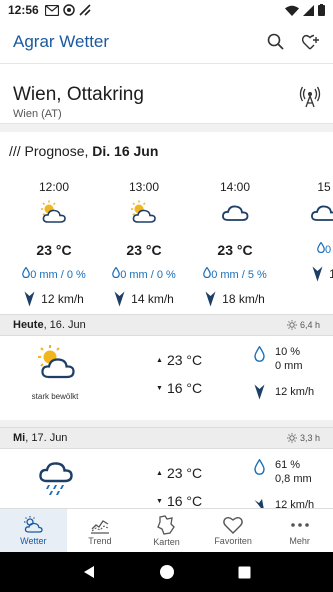  What do you see at coordinates (100, 540) in the screenshot?
I see `nav-label: Trend` at bounding box center [100, 540].